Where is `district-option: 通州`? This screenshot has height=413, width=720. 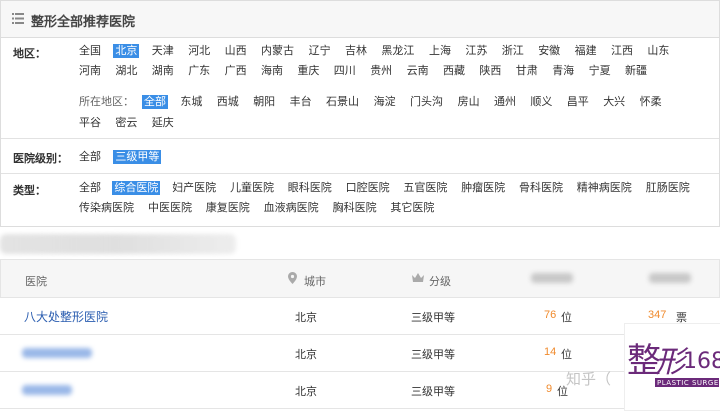
district-option: 通州 is located at coordinates (505, 102).